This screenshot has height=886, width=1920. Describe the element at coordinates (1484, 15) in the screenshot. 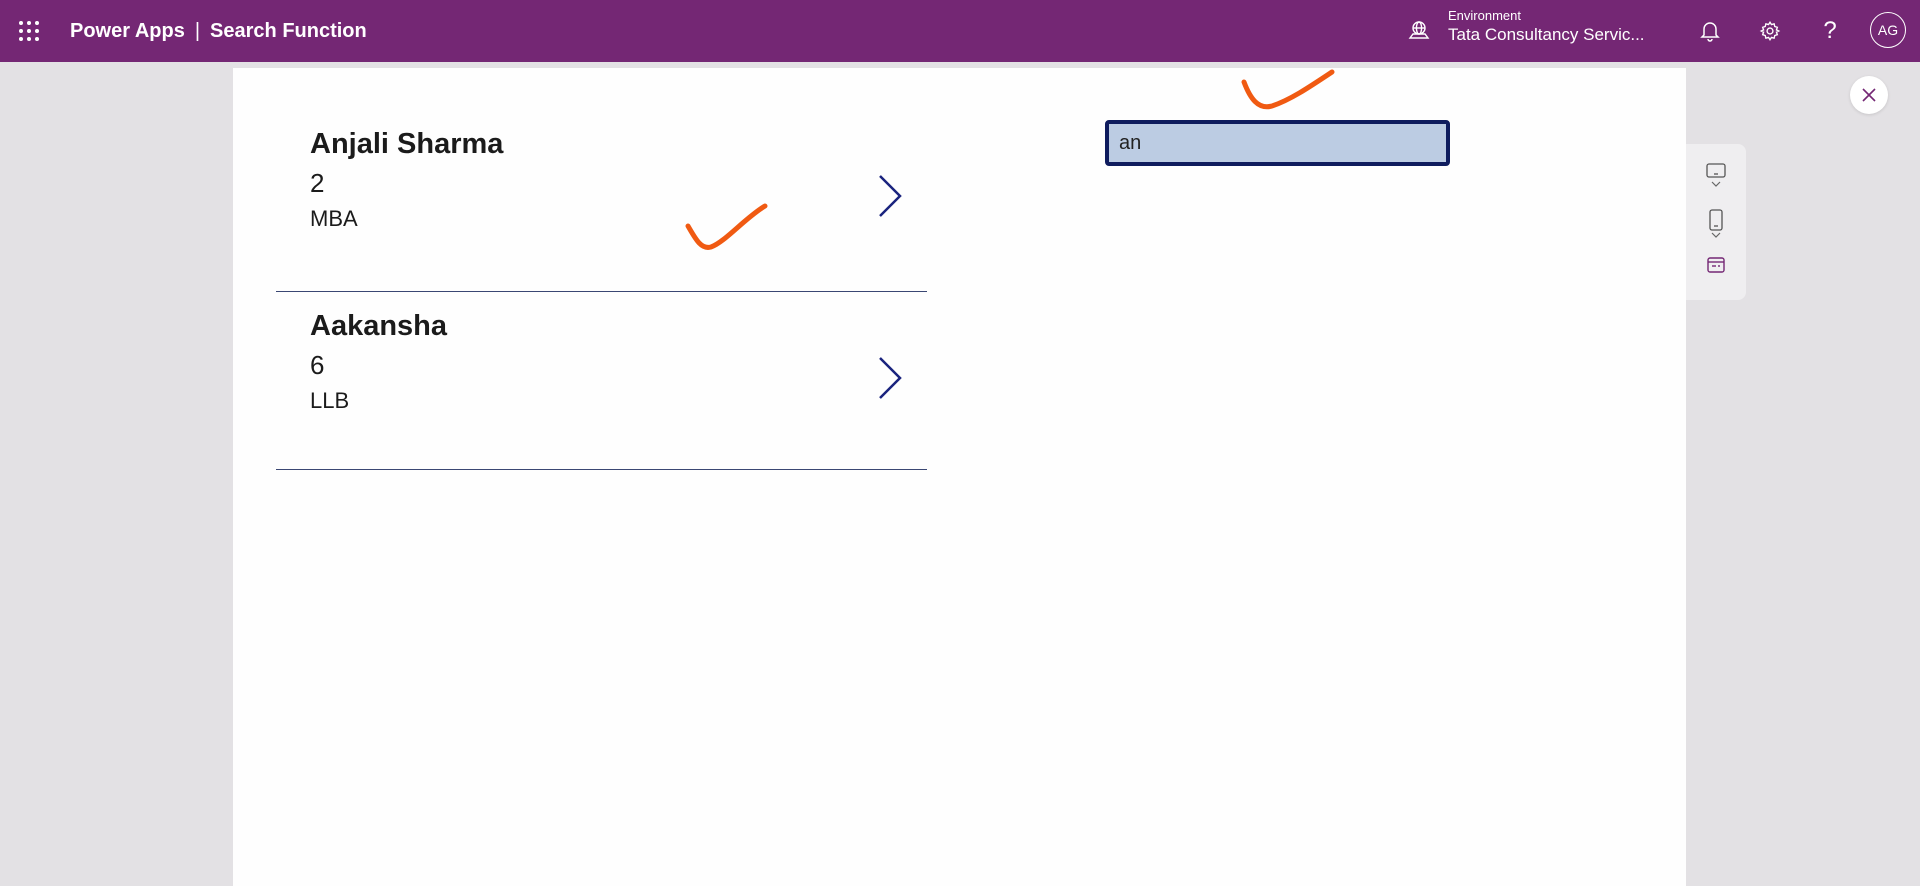

I see `environment-label: Environment` at that location.